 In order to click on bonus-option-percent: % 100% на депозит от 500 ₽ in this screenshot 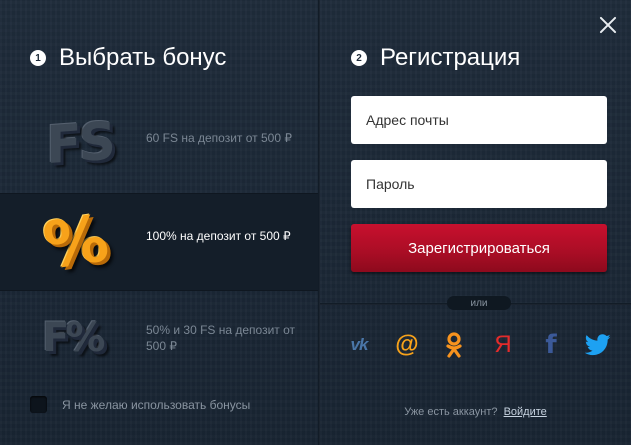, I will do `click(159, 242)`.